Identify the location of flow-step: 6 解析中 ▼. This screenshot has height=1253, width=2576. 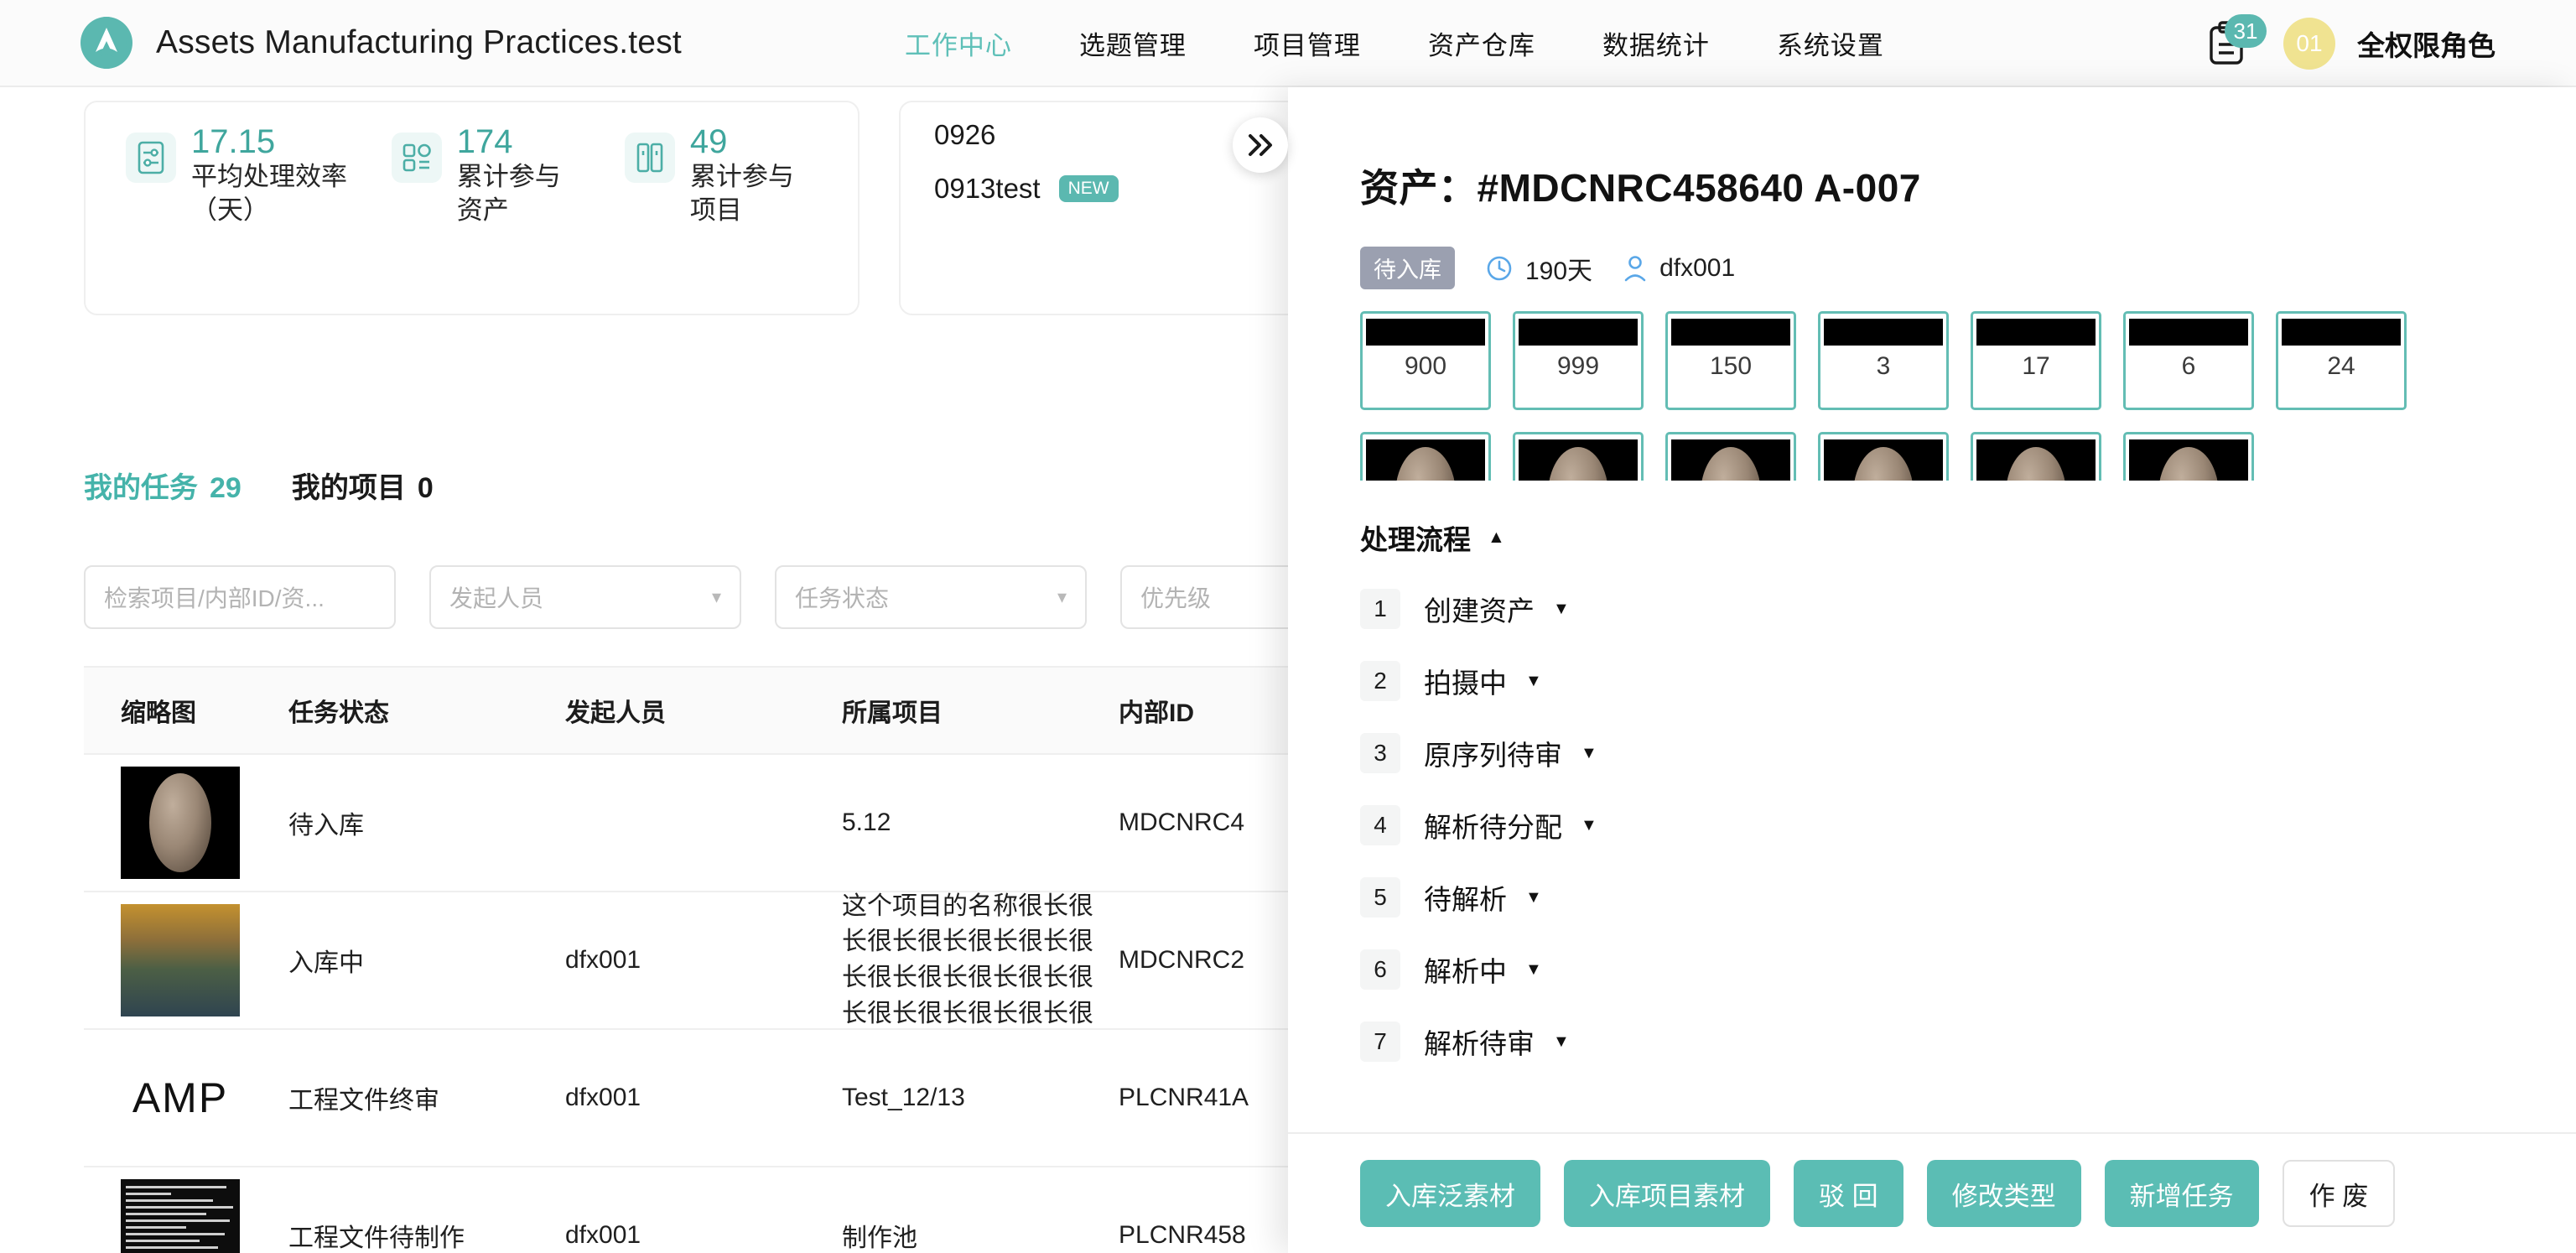
(1932, 969).